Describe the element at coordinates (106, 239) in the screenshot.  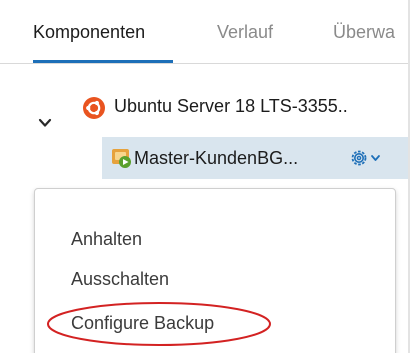
I see `menu-item-anhalten: Anhalten` at that location.